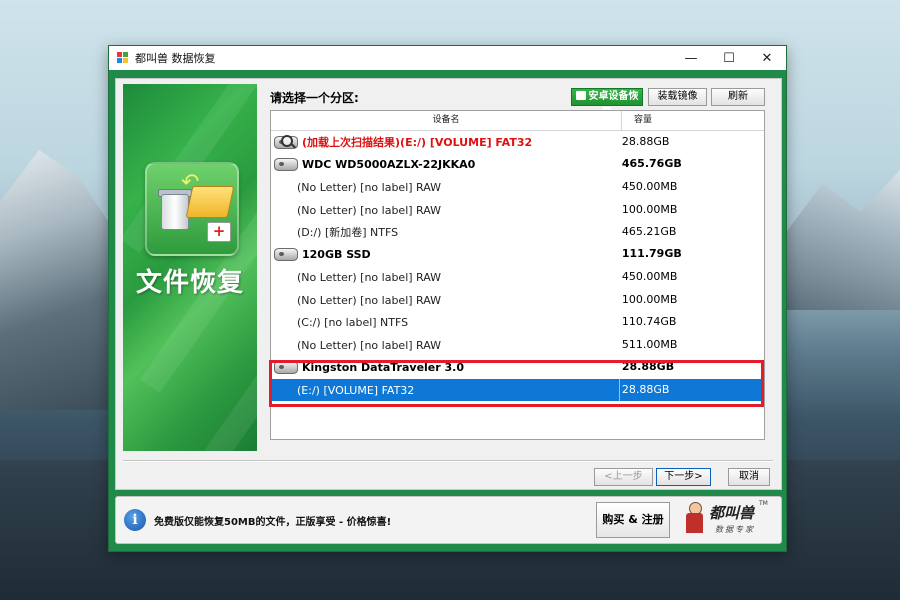  I want to click on mountain-right, so click(835, 240).